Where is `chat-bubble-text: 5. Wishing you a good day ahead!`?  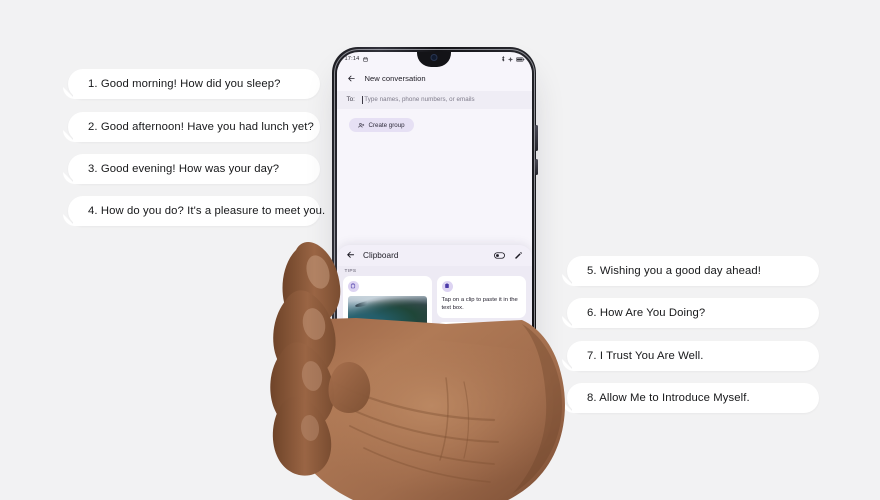 chat-bubble-text: 5. Wishing you a good day ahead! is located at coordinates (674, 271).